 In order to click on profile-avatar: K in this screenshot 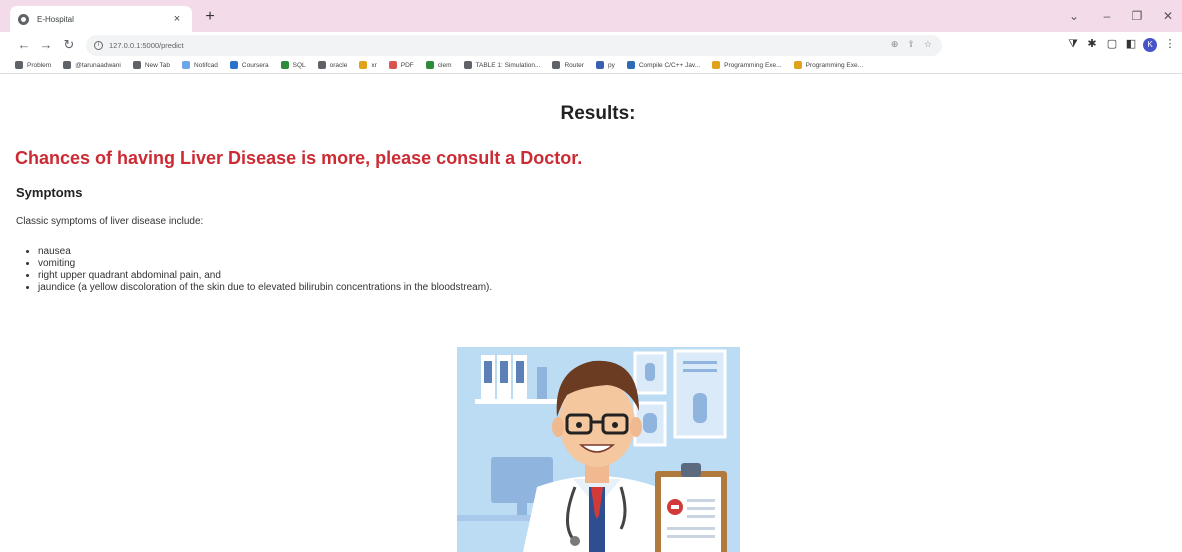, I will do `click(1150, 45)`.